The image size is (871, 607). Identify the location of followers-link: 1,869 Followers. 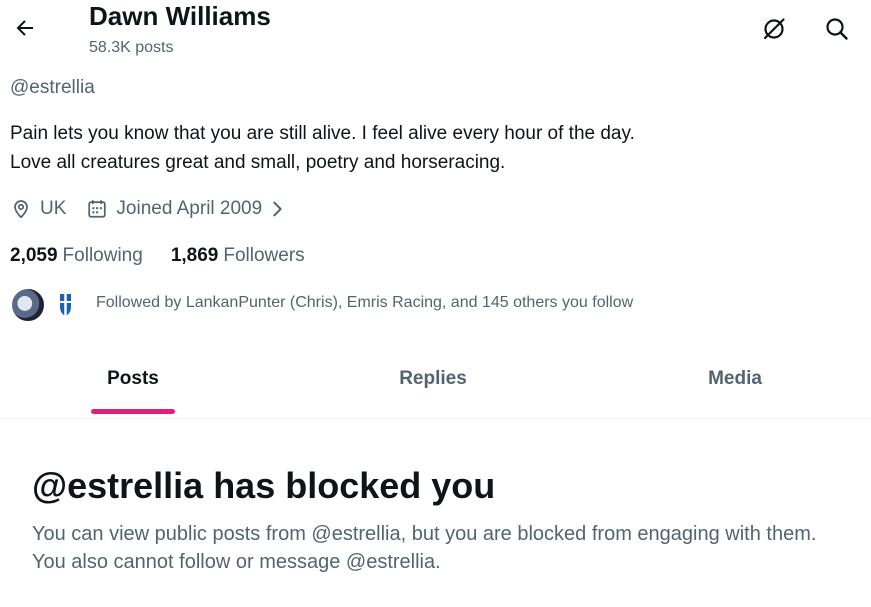
(238, 256).